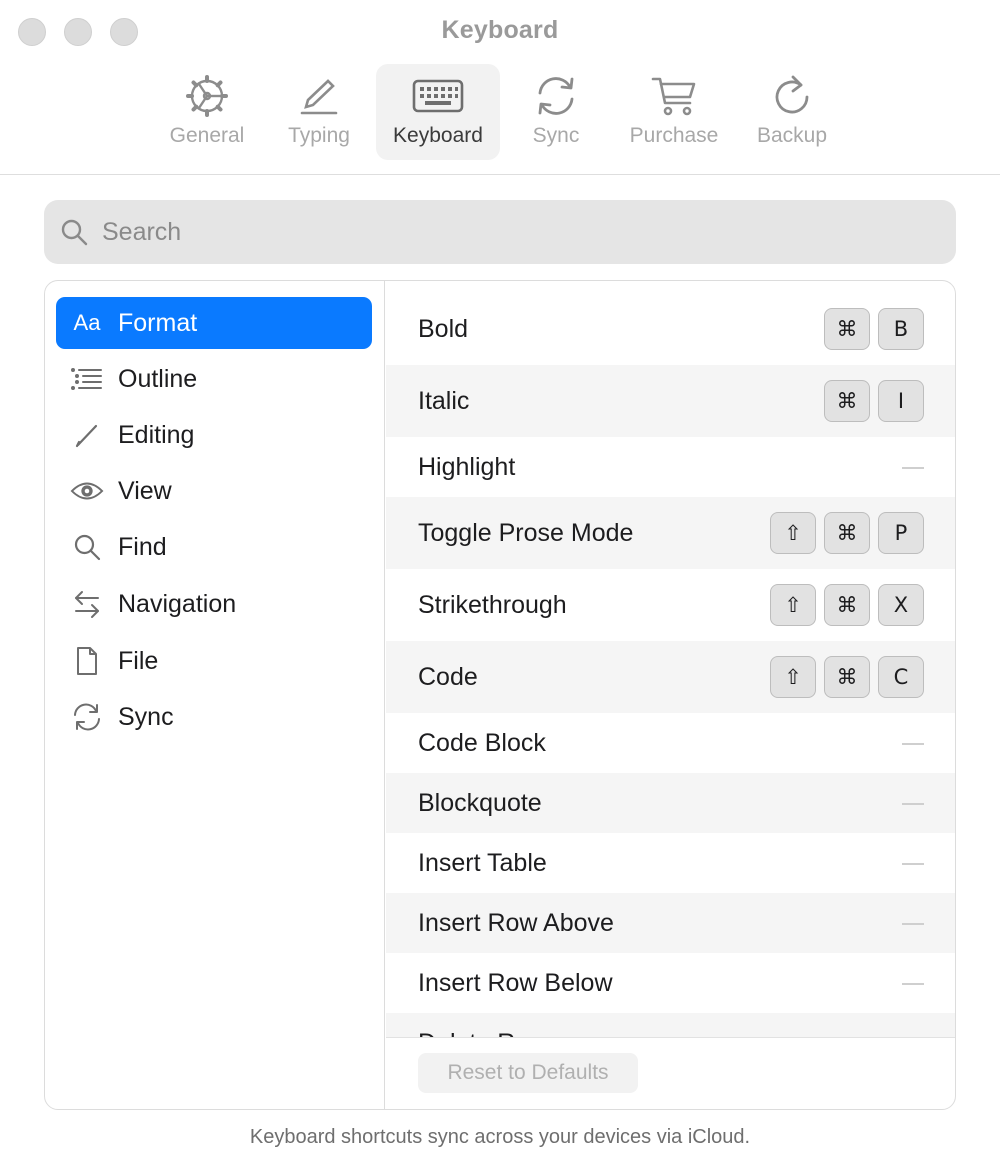 The height and width of the screenshot is (1176, 1000). I want to click on tab-general: General, so click(207, 112).